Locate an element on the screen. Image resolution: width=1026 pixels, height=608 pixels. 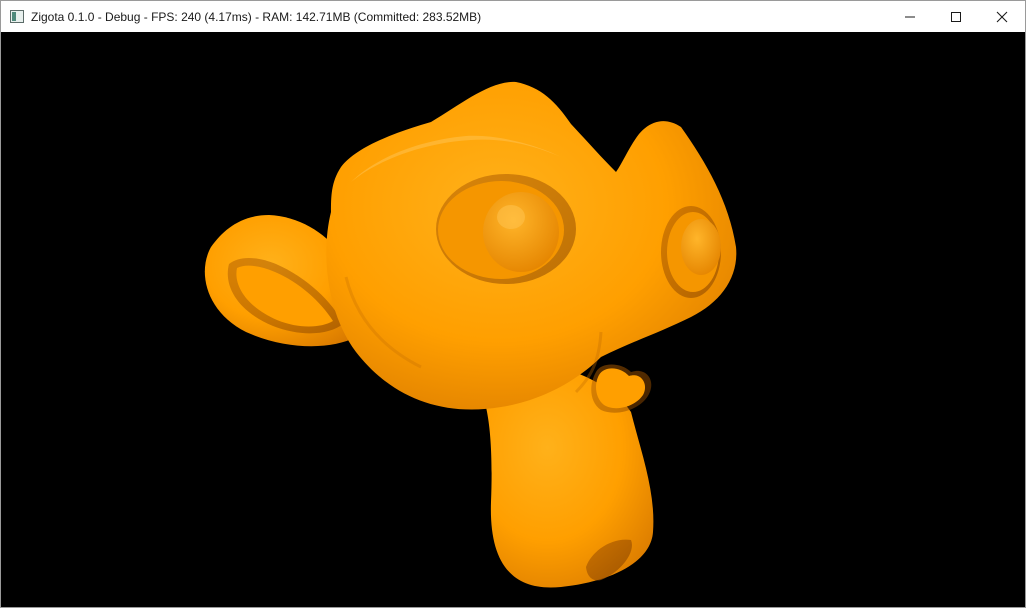
minimize-button is located at coordinates (910, 16).